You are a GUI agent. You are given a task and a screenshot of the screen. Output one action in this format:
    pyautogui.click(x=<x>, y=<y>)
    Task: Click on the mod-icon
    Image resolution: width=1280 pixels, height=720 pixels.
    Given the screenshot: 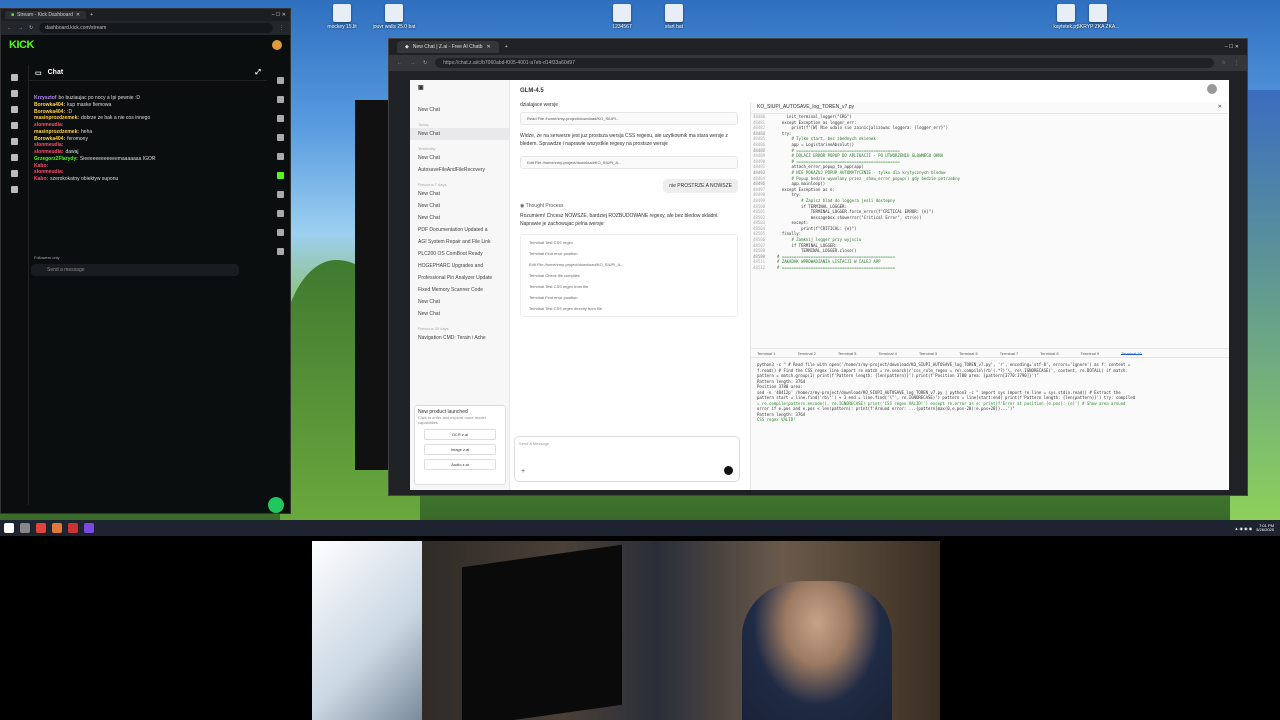 What is the action you would take?
    pyautogui.click(x=280, y=118)
    